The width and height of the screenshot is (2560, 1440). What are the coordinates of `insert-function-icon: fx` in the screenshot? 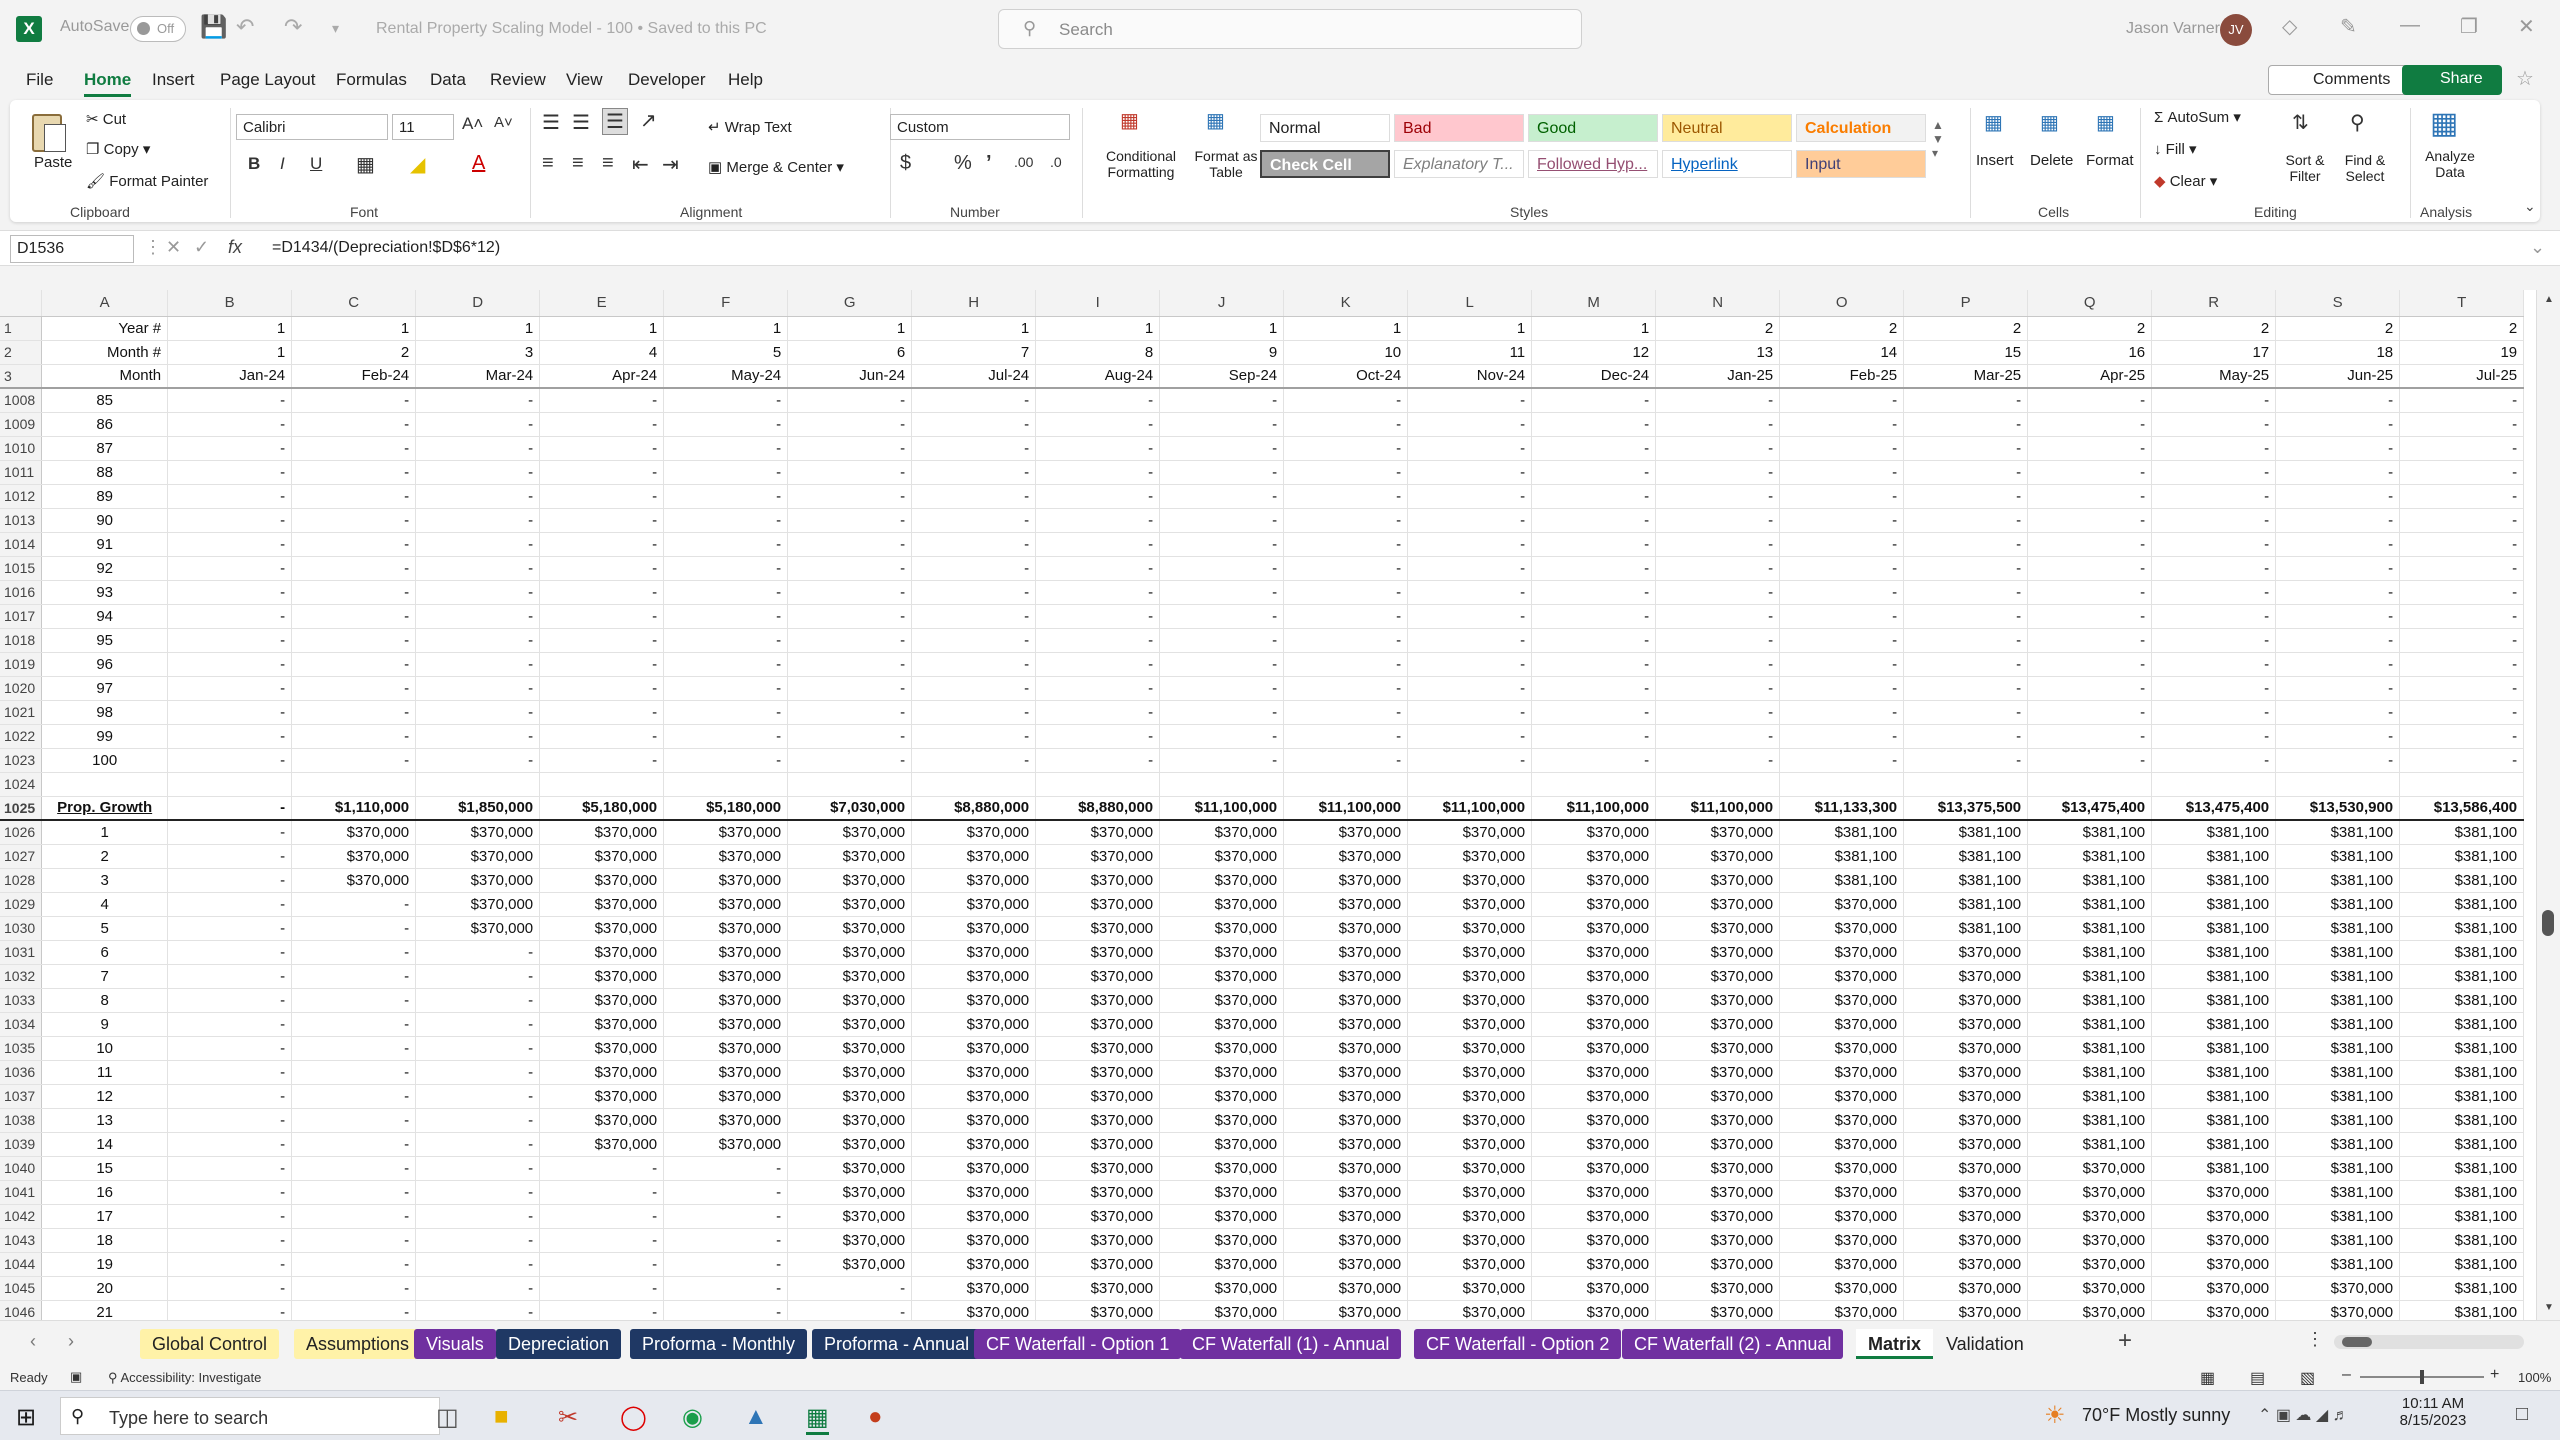 It's located at (235, 247).